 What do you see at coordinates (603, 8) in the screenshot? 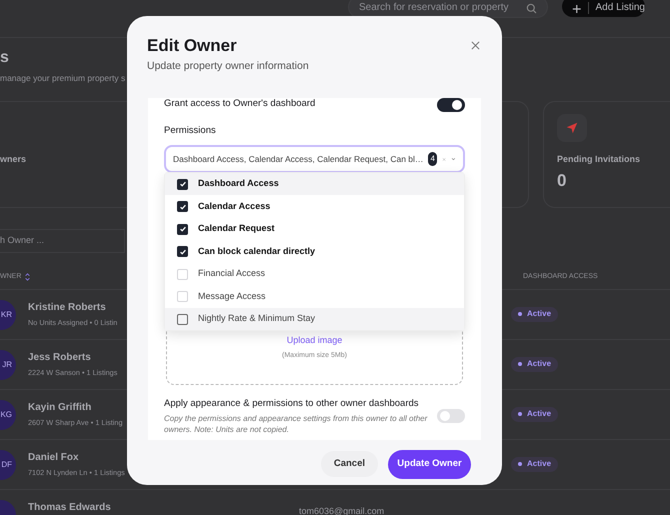
I see `add-listing-button: Add Listing` at bounding box center [603, 8].